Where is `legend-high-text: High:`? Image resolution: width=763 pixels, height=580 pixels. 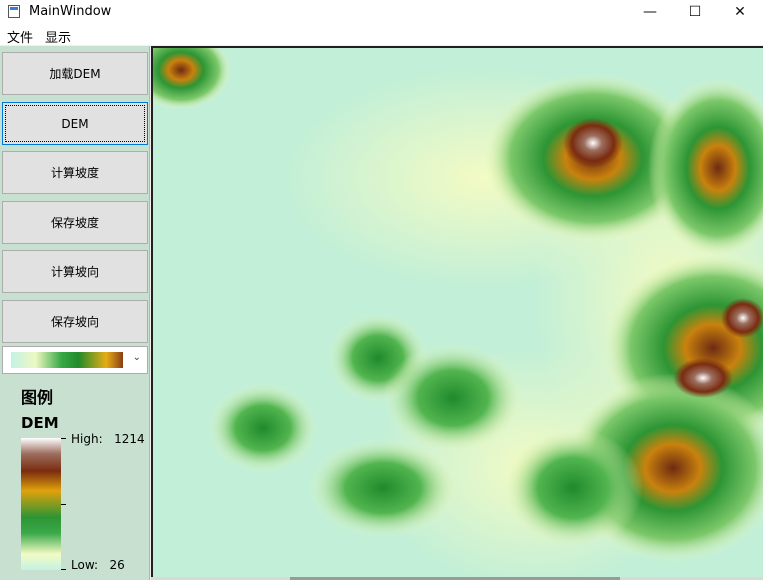
legend-high-text: High: is located at coordinates (87, 439).